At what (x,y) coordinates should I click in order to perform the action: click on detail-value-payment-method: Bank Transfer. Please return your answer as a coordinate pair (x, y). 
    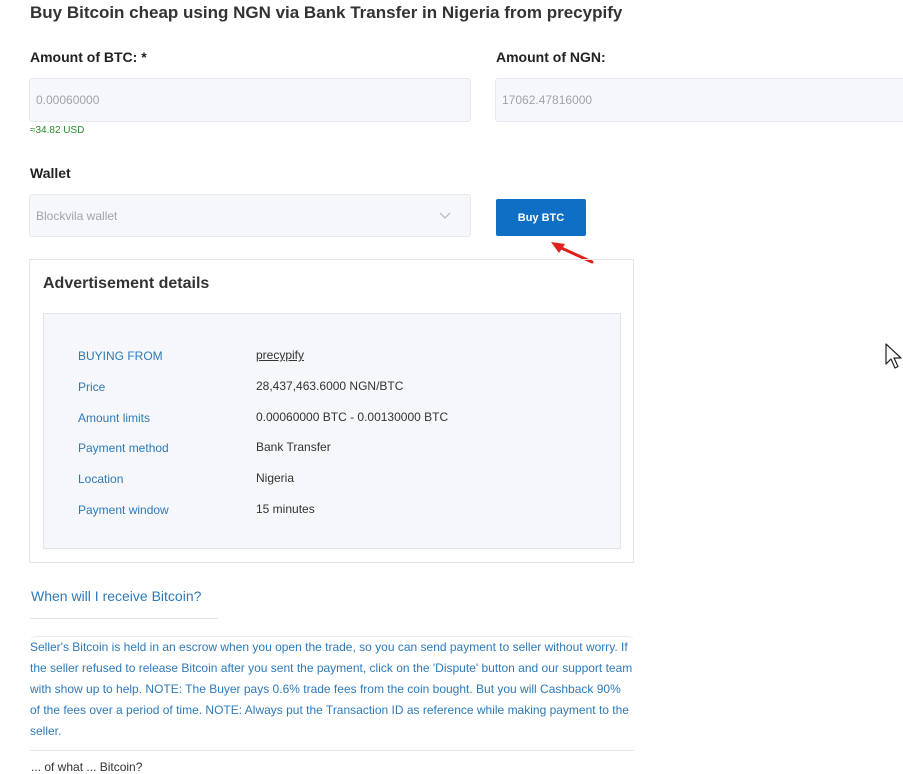
    Looking at the image, I should click on (293, 447).